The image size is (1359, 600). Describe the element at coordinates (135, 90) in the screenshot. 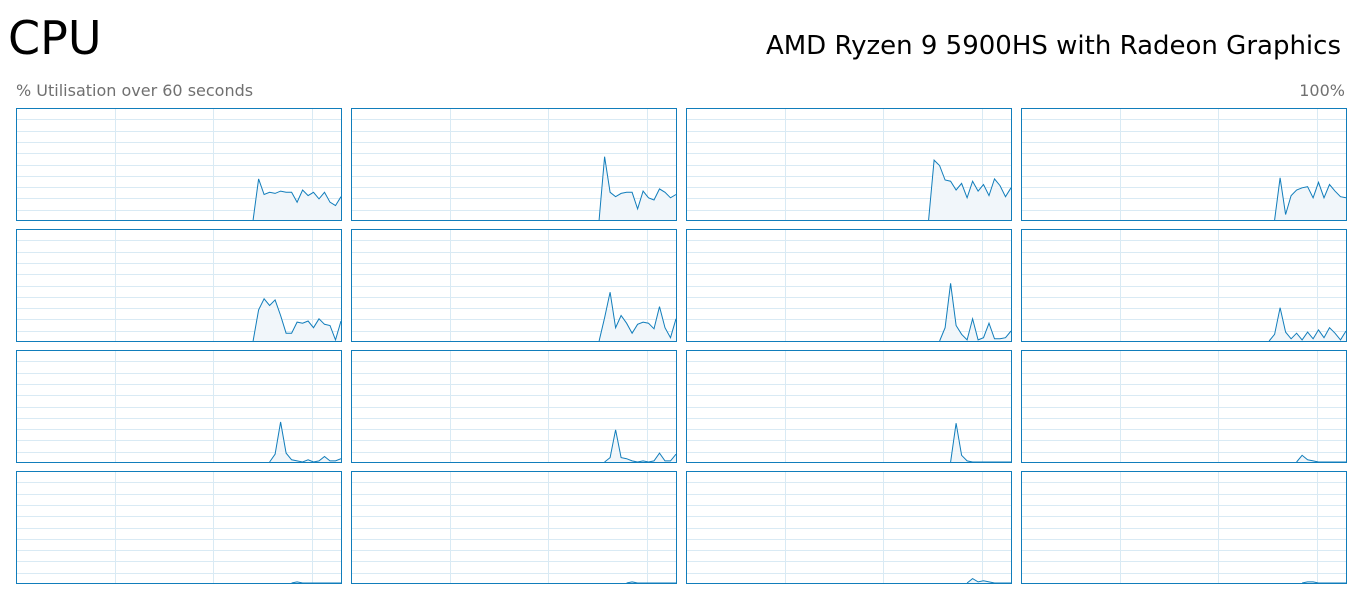

I see `utilisation-axis-label: % Utilisation over 60 seconds` at that location.